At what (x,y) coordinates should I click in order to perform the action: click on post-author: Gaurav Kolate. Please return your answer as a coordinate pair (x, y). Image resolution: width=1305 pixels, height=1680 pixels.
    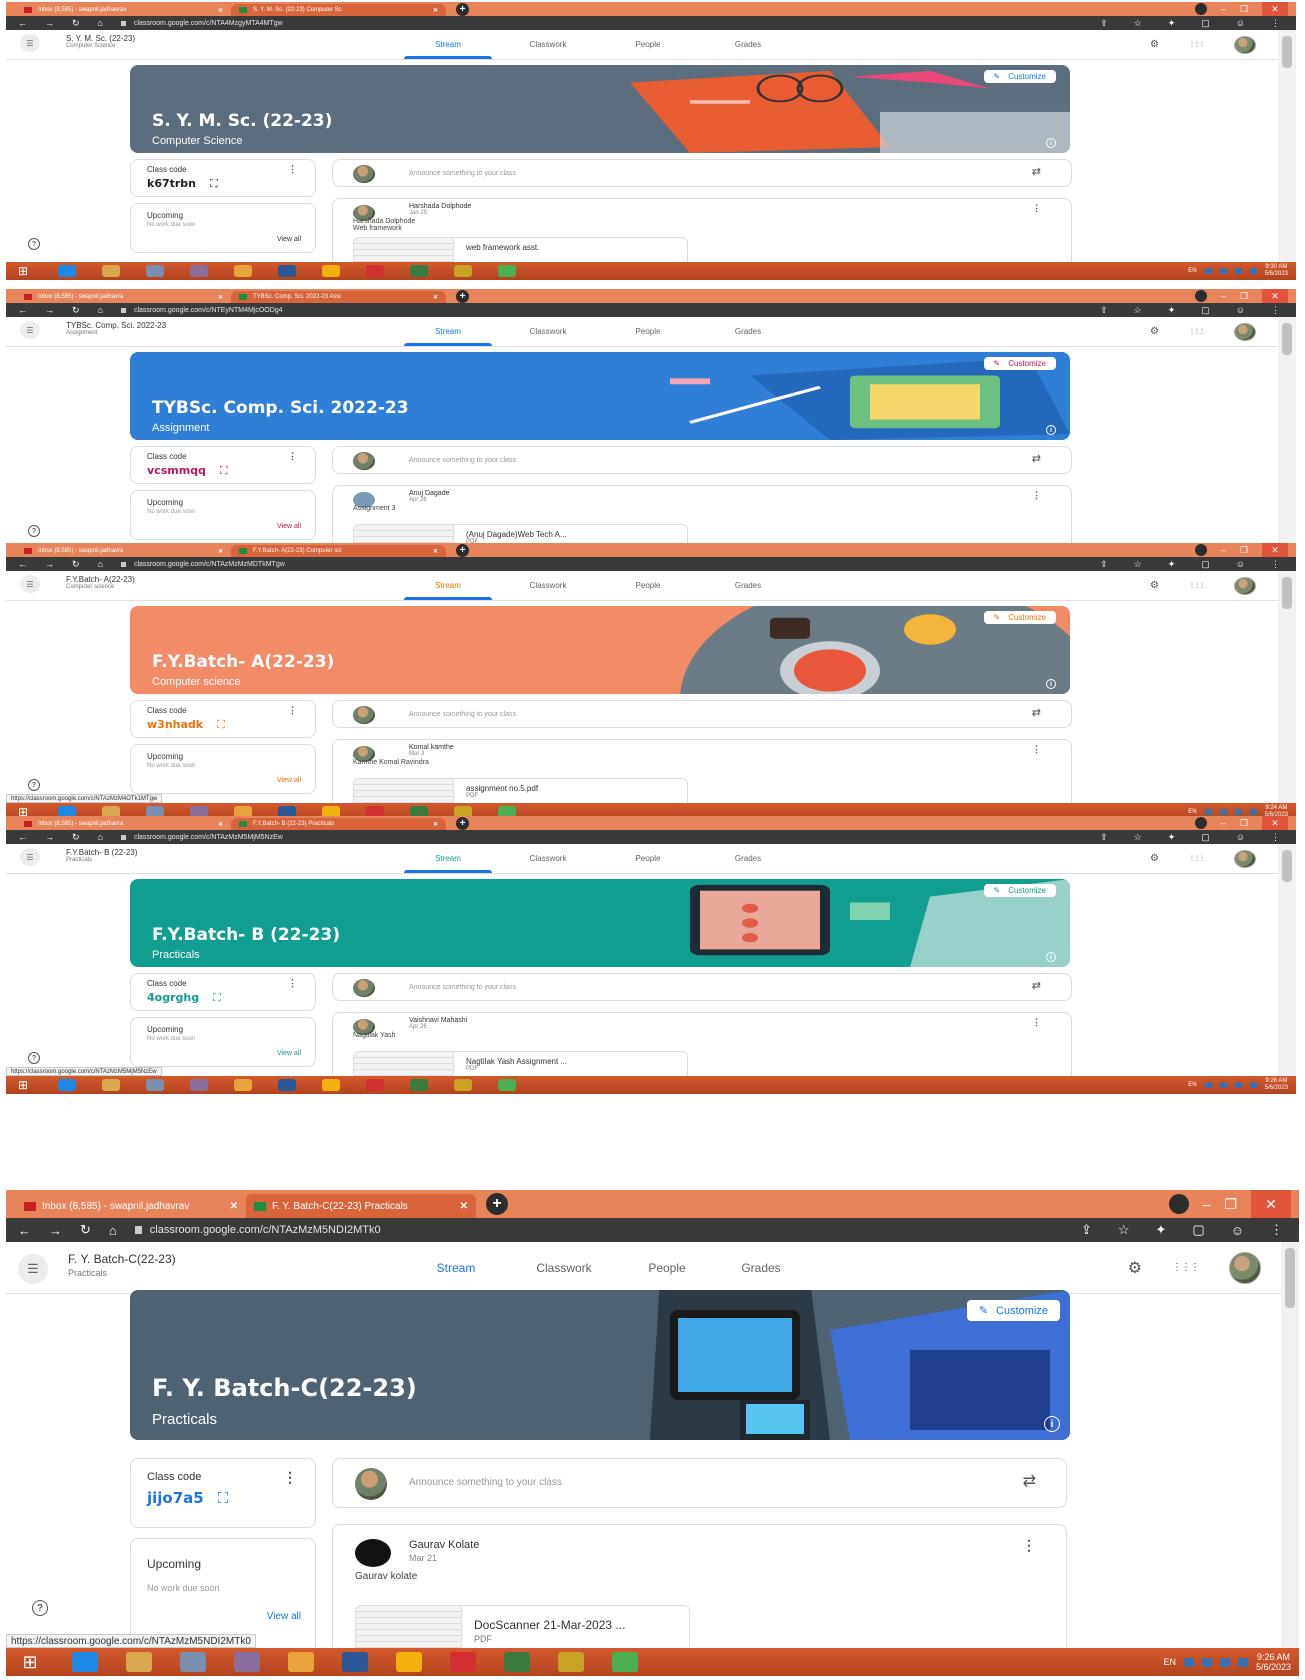
    Looking at the image, I should click on (444, 1545).